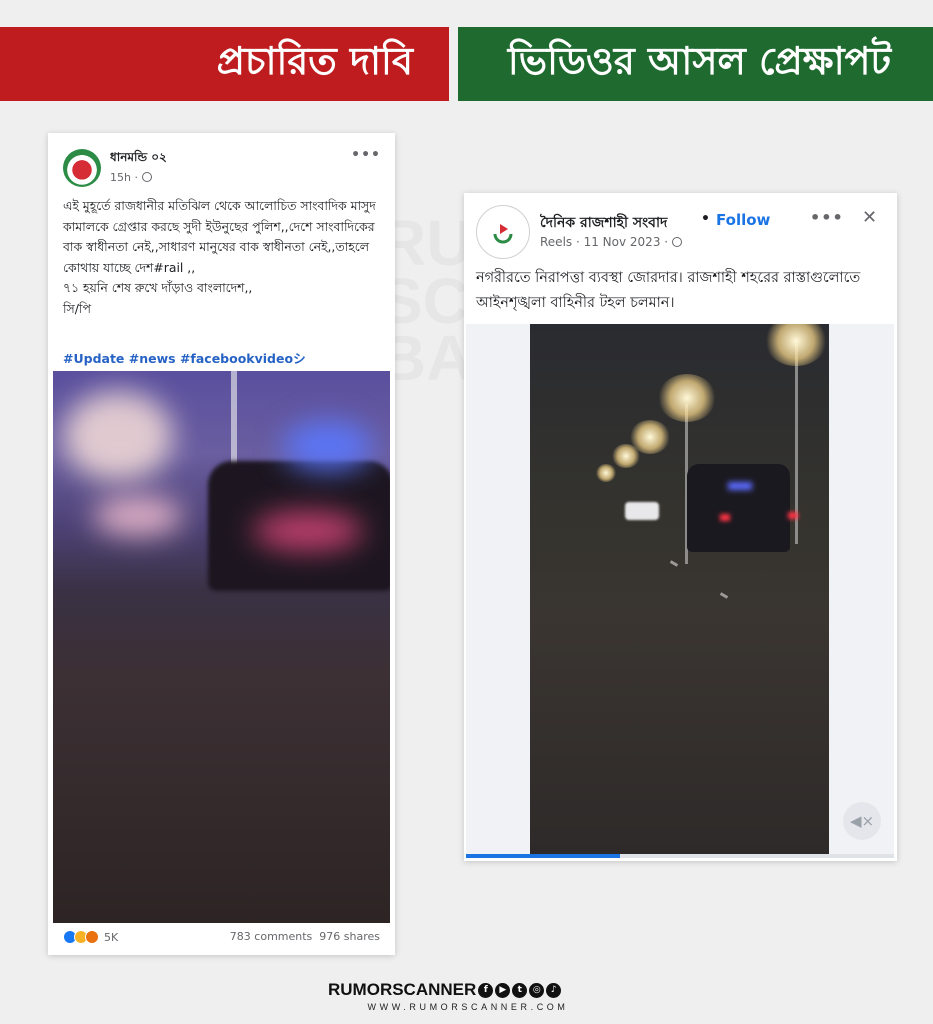  I want to click on page-name: দৈনিক রাজশাহী সংবাদ, so click(603, 223).